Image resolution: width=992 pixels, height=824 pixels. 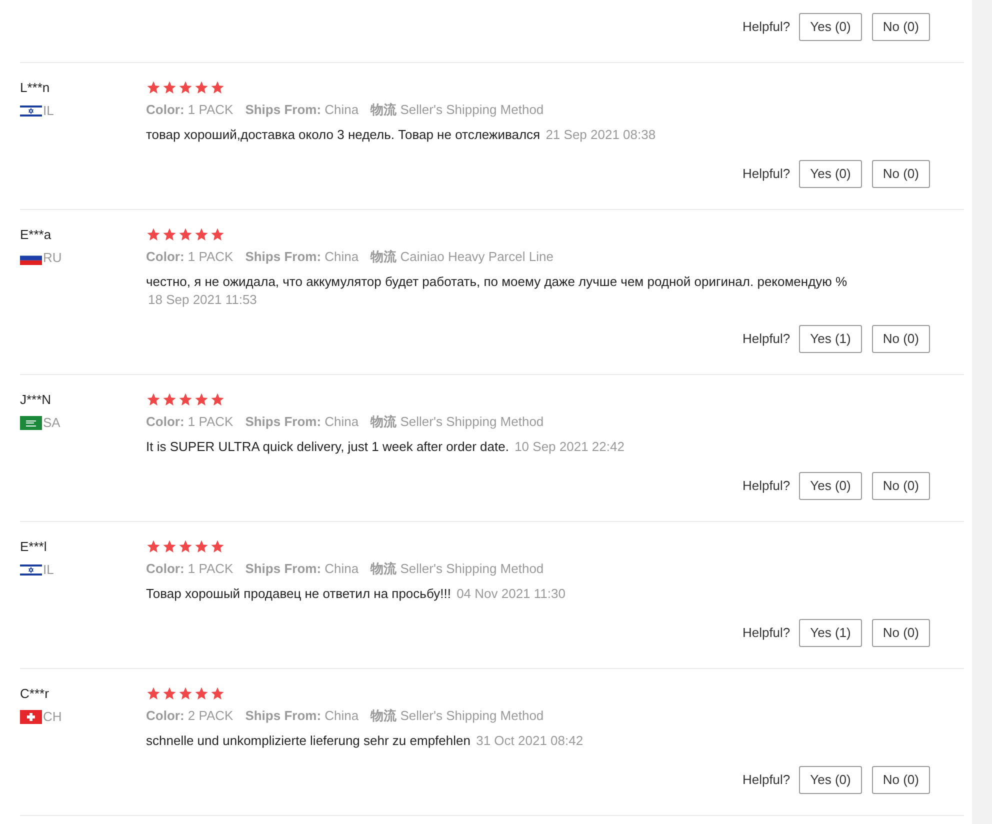 What do you see at coordinates (190, 716) in the screenshot?
I see `product-attribute: Color: 2 PACK` at bounding box center [190, 716].